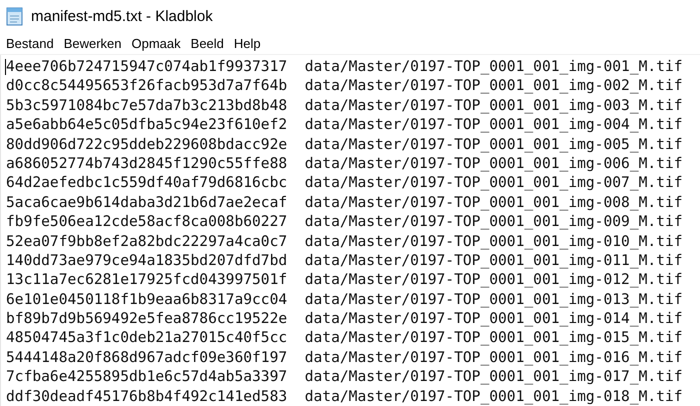 This screenshot has height=406, width=700. What do you see at coordinates (345, 222) in the screenshot?
I see `text-line: fb9fe506ea12cde58acf8ca008b60227 data/Master/0197-TOP_0001_001_img-009_M.tif` at bounding box center [345, 222].